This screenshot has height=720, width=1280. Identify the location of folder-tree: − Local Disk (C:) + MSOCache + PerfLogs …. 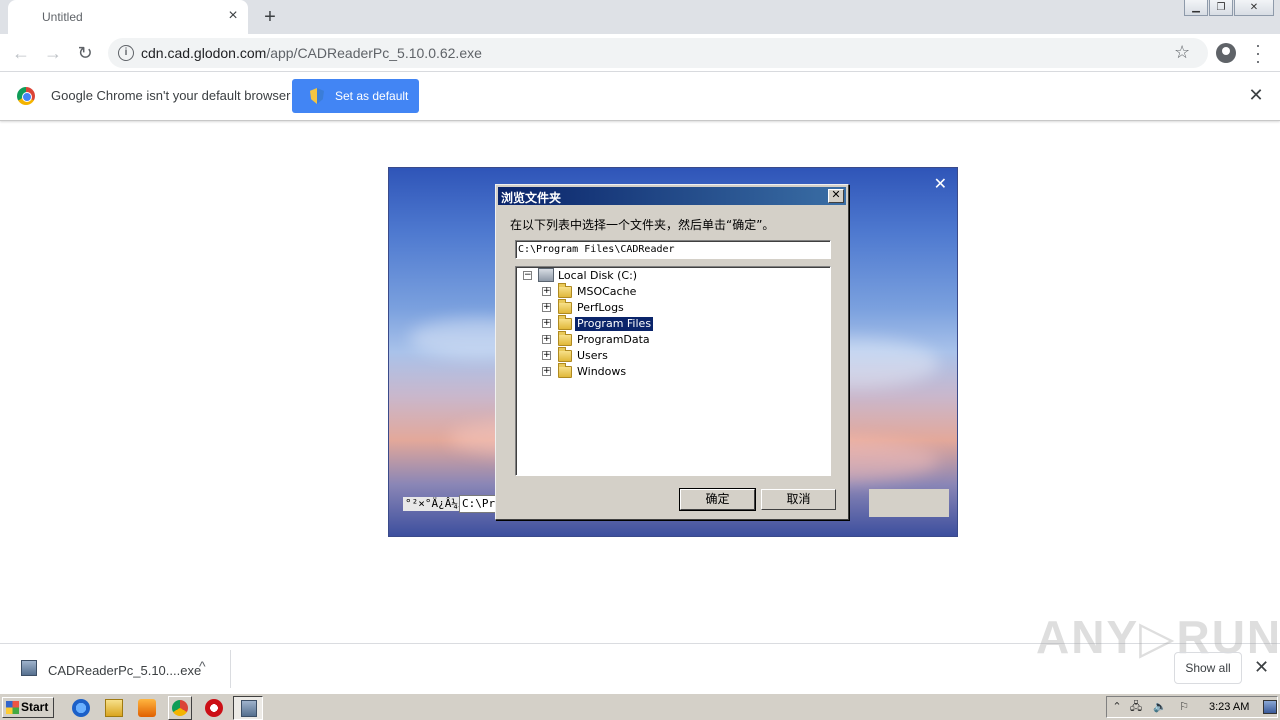
(673, 371).